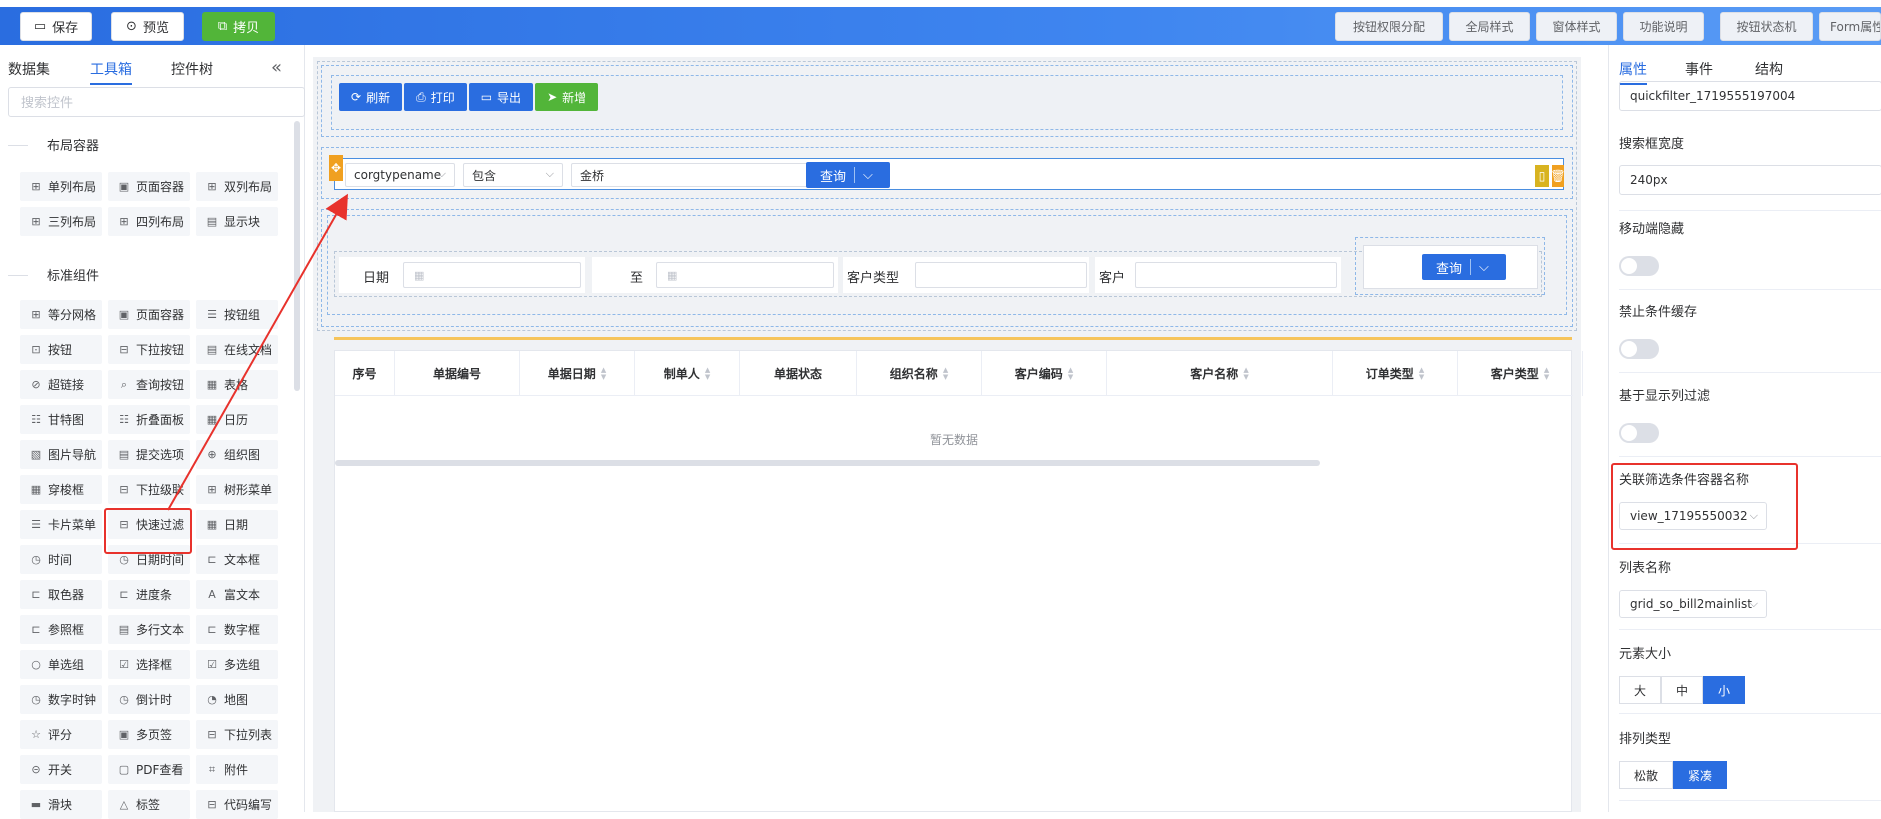 The width and height of the screenshot is (1881, 819). I want to click on component-item: ☷ 折叠面板, so click(149, 419).